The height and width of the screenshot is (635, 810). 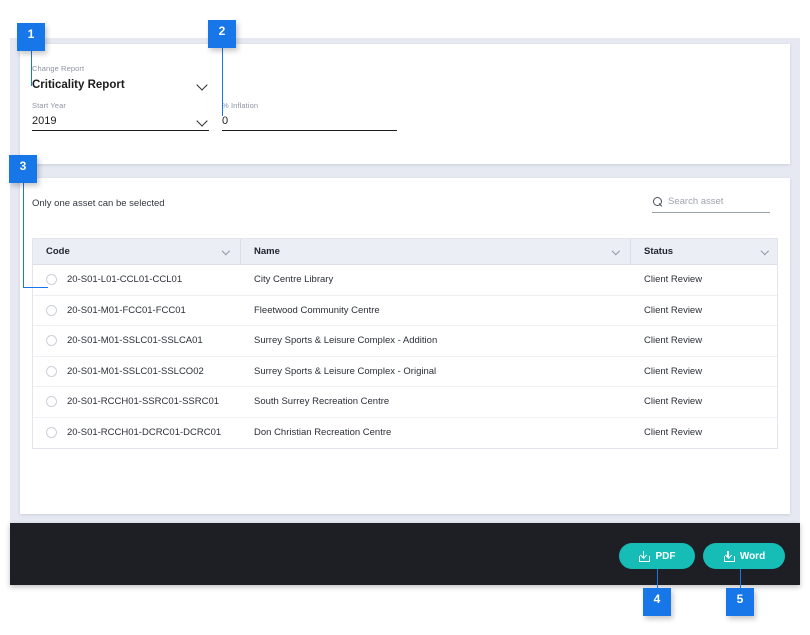 I want to click on search-asset-input: Search asset, so click(x=711, y=203).